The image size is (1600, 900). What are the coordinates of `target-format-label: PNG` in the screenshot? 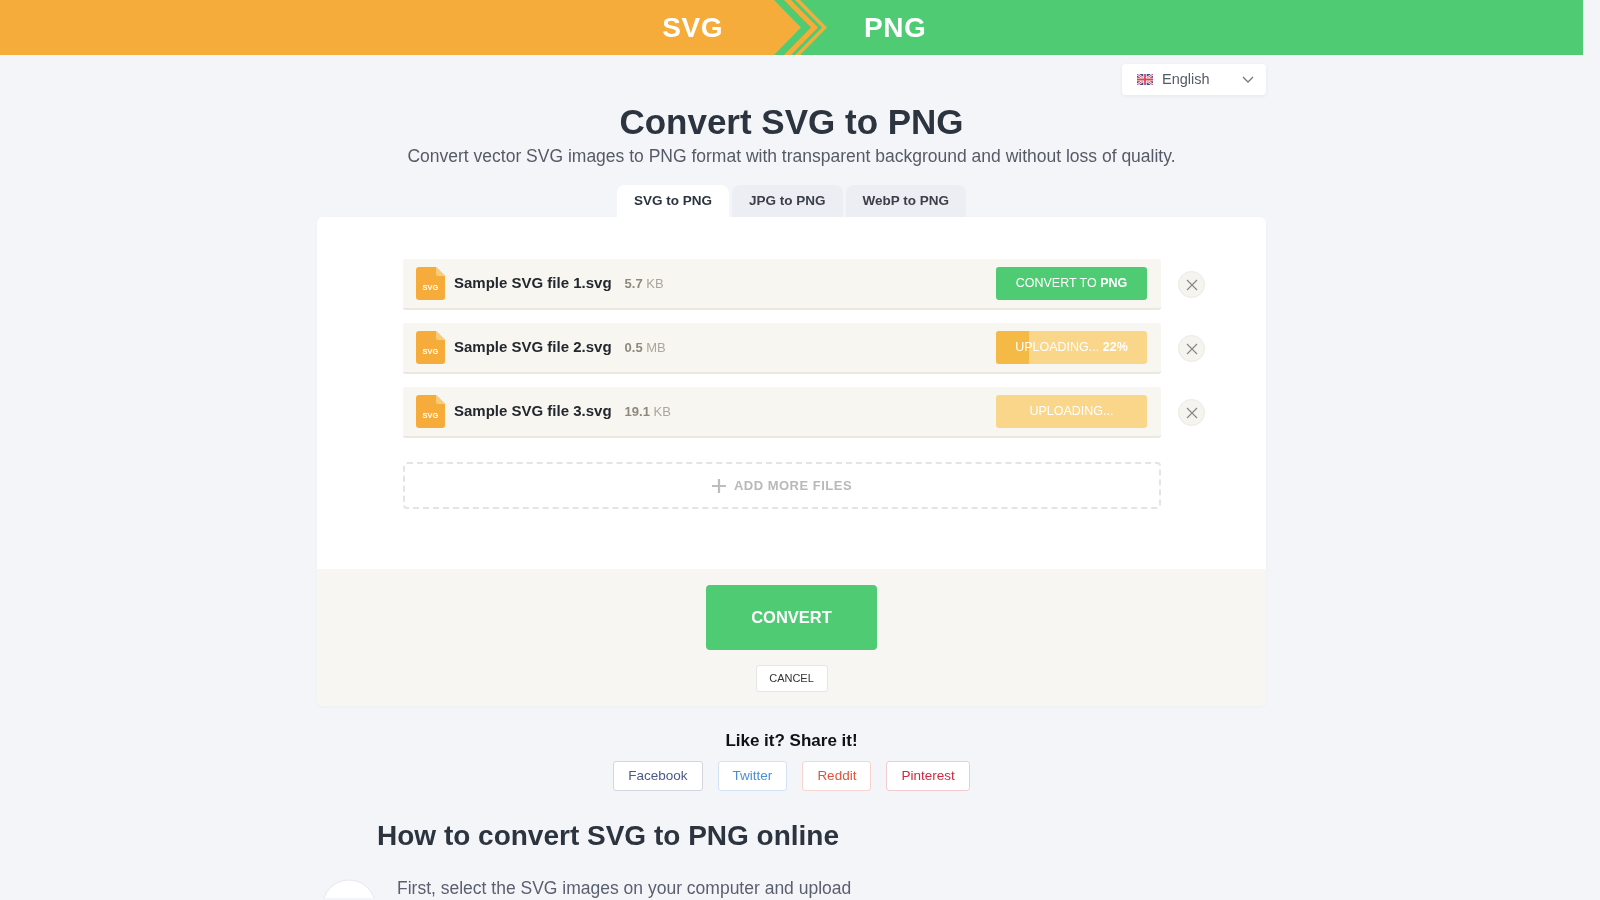 It's located at (895, 27).